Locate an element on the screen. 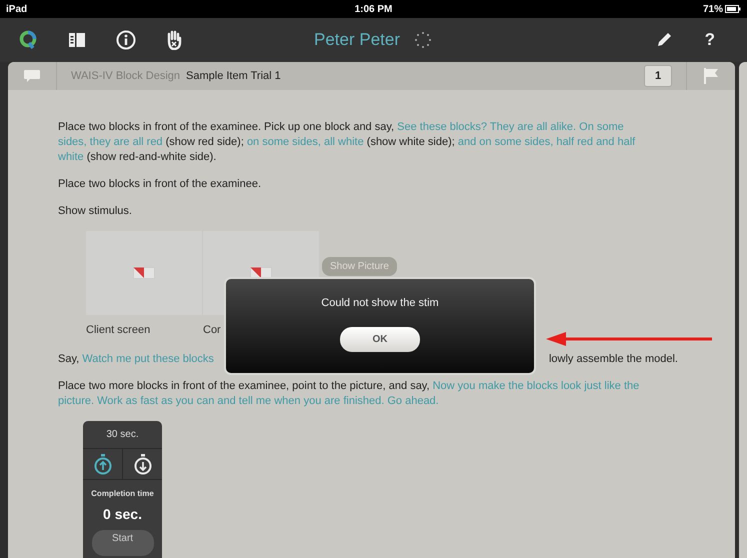 Image resolution: width=747 pixels, height=558 pixels. preview-caption: Client screen is located at coordinates (119, 330).